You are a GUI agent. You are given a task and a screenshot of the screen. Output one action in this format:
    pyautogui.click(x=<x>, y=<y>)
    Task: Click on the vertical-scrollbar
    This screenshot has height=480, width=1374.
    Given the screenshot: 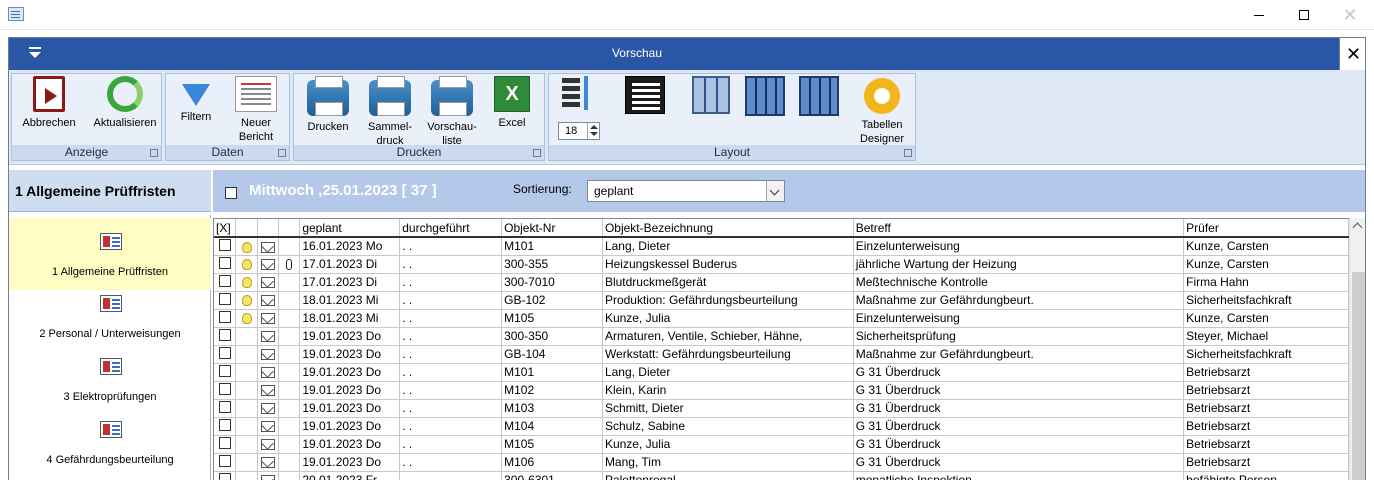 What is the action you would take?
    pyautogui.click(x=1357, y=349)
    